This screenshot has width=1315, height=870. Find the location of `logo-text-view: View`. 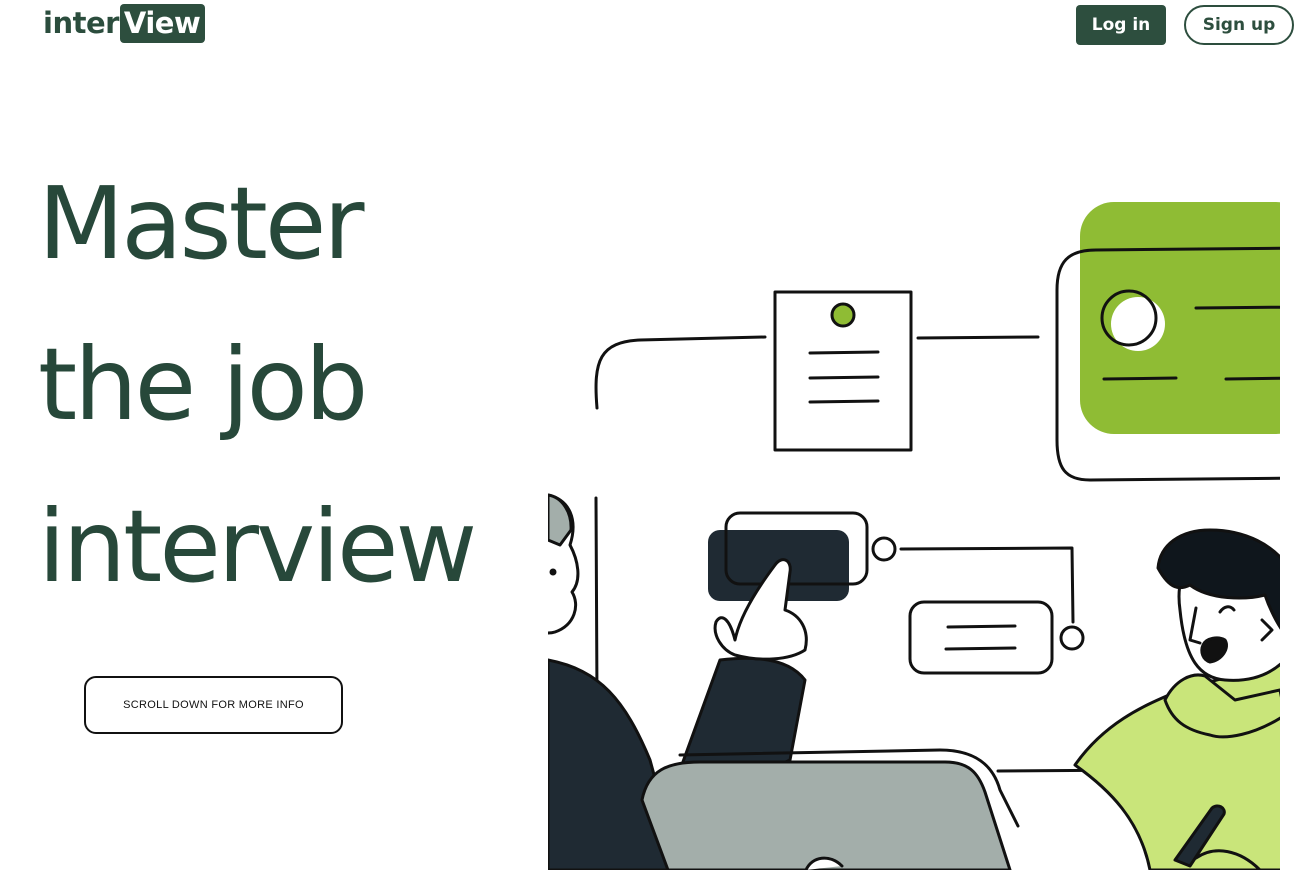

logo-text-view: View is located at coordinates (162, 23).